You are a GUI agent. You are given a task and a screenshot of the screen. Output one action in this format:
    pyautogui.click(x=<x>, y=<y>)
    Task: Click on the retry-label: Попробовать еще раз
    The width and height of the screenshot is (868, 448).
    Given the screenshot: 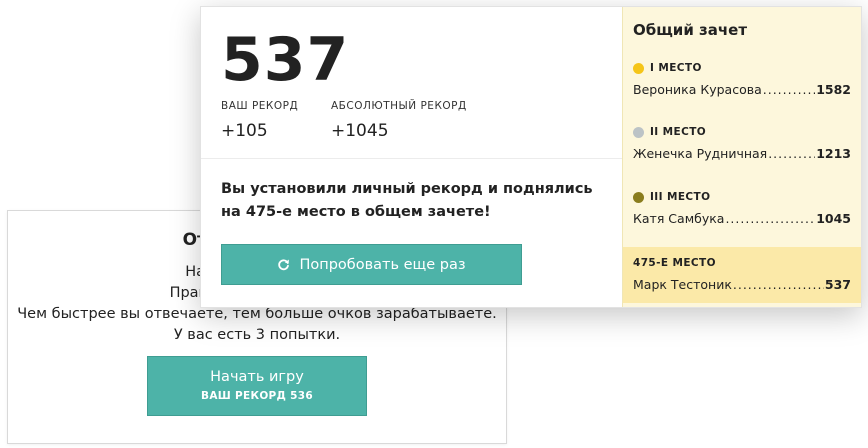 What is the action you would take?
    pyautogui.click(x=382, y=264)
    